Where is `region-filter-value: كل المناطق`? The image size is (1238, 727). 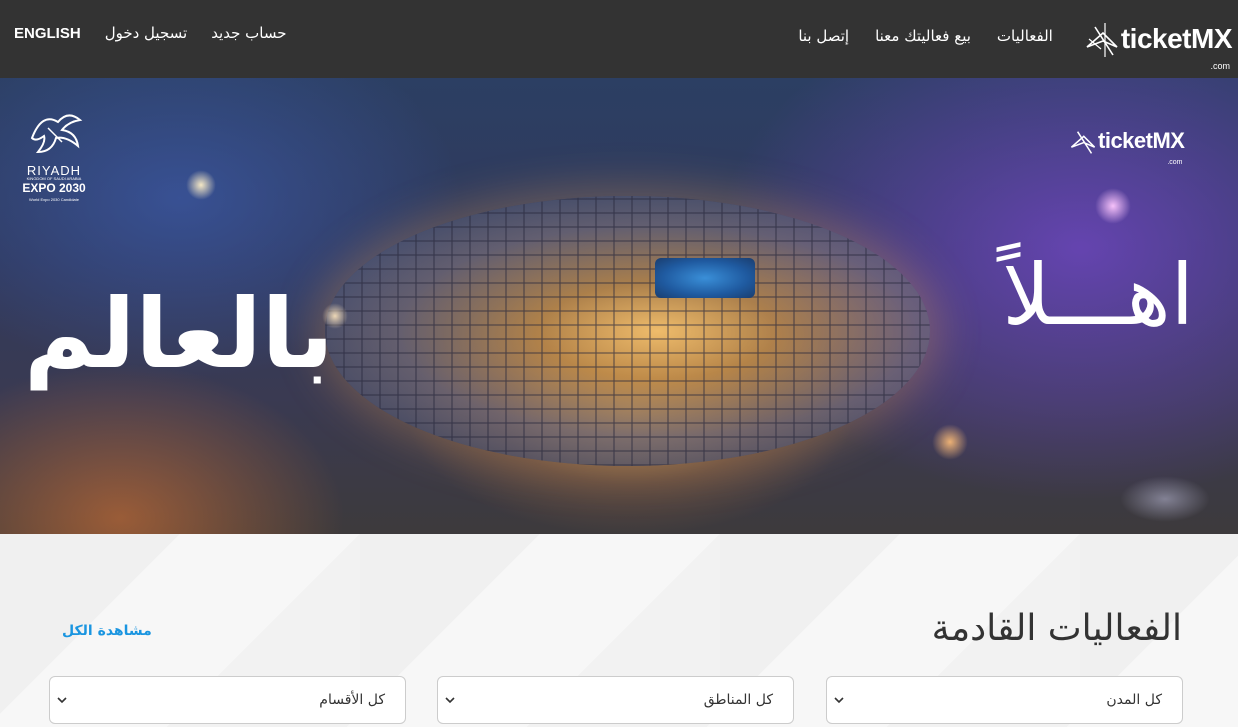 region-filter-value: كل المناطق is located at coordinates (738, 700).